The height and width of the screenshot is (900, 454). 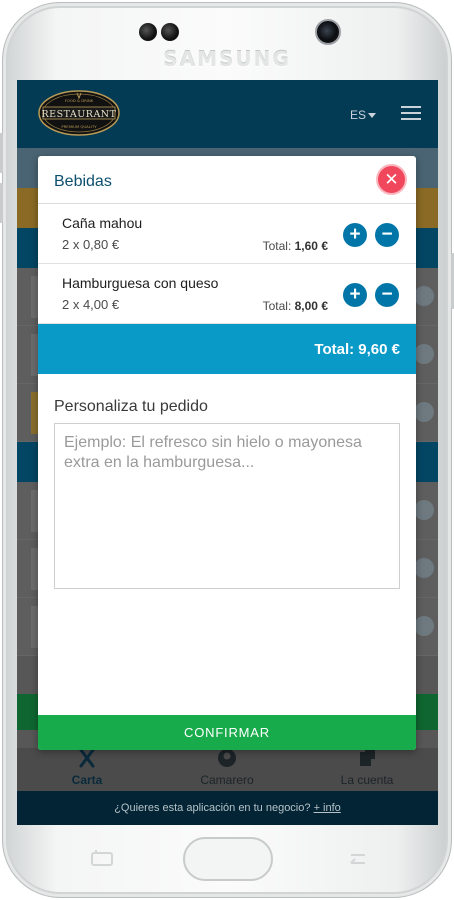 What do you see at coordinates (140, 283) in the screenshot?
I see `item-name: Hamburguesa con queso` at bounding box center [140, 283].